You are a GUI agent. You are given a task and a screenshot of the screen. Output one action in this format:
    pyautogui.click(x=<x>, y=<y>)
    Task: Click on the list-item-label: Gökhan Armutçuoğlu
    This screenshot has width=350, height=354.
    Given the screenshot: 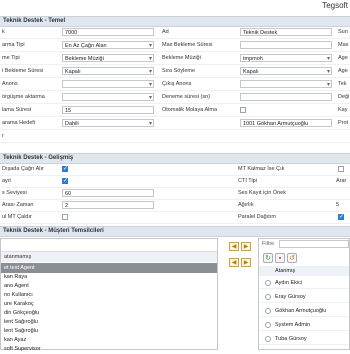 What is the action you would take?
    pyautogui.click(x=301, y=311)
    